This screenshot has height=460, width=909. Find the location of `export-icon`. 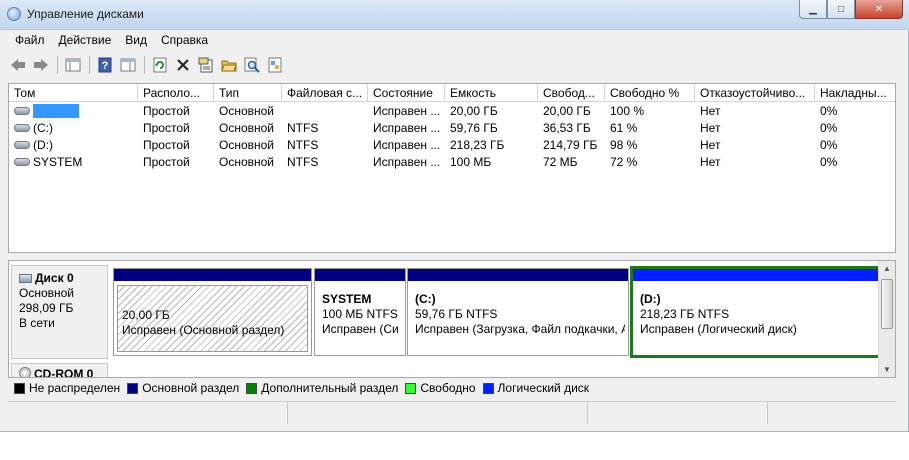

export-icon is located at coordinates (275, 65).